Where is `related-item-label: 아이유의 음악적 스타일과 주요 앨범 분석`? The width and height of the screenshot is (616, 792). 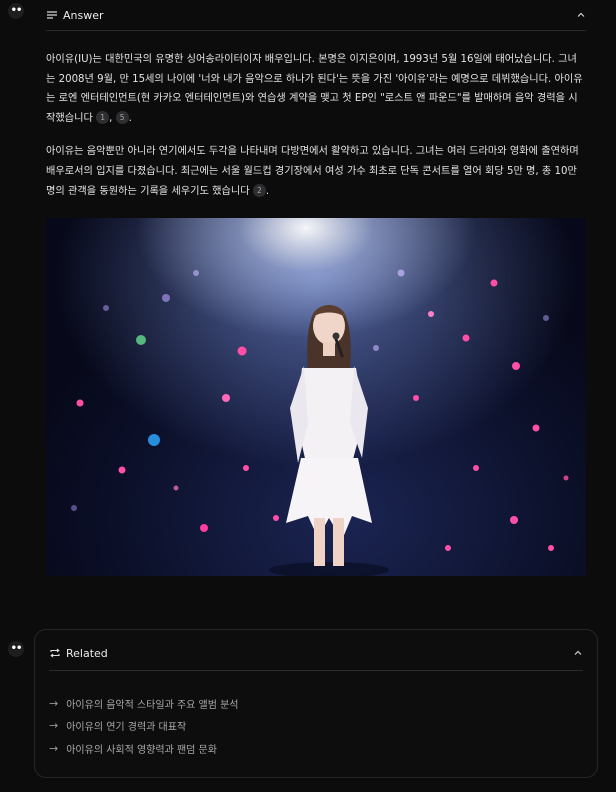 related-item-label: 아이유의 음악적 스타일과 주요 앨범 분석 is located at coordinates (152, 705).